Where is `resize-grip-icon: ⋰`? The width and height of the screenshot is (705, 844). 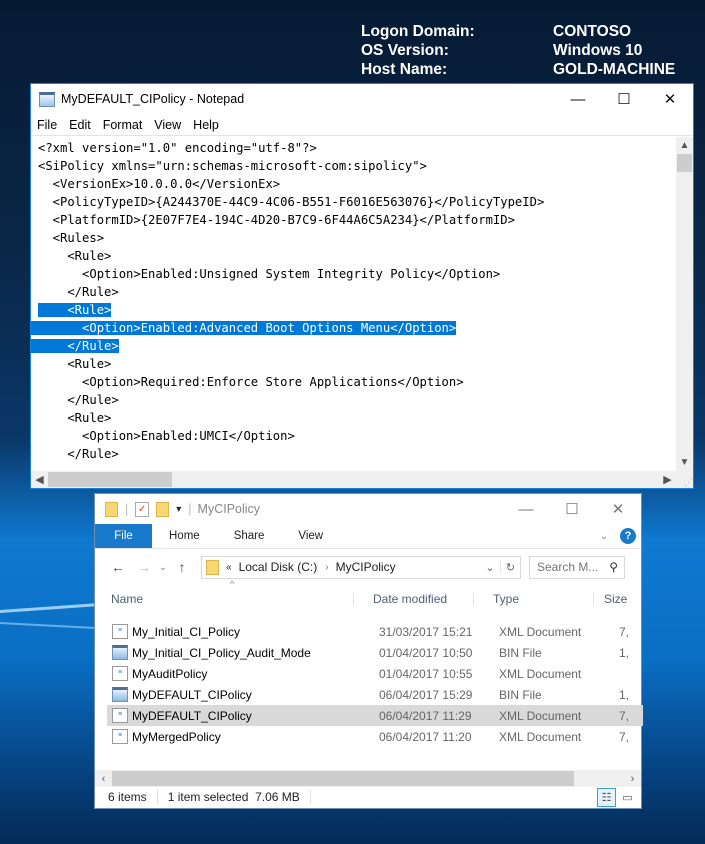 resize-grip-icon: ⋰ is located at coordinates (684, 479).